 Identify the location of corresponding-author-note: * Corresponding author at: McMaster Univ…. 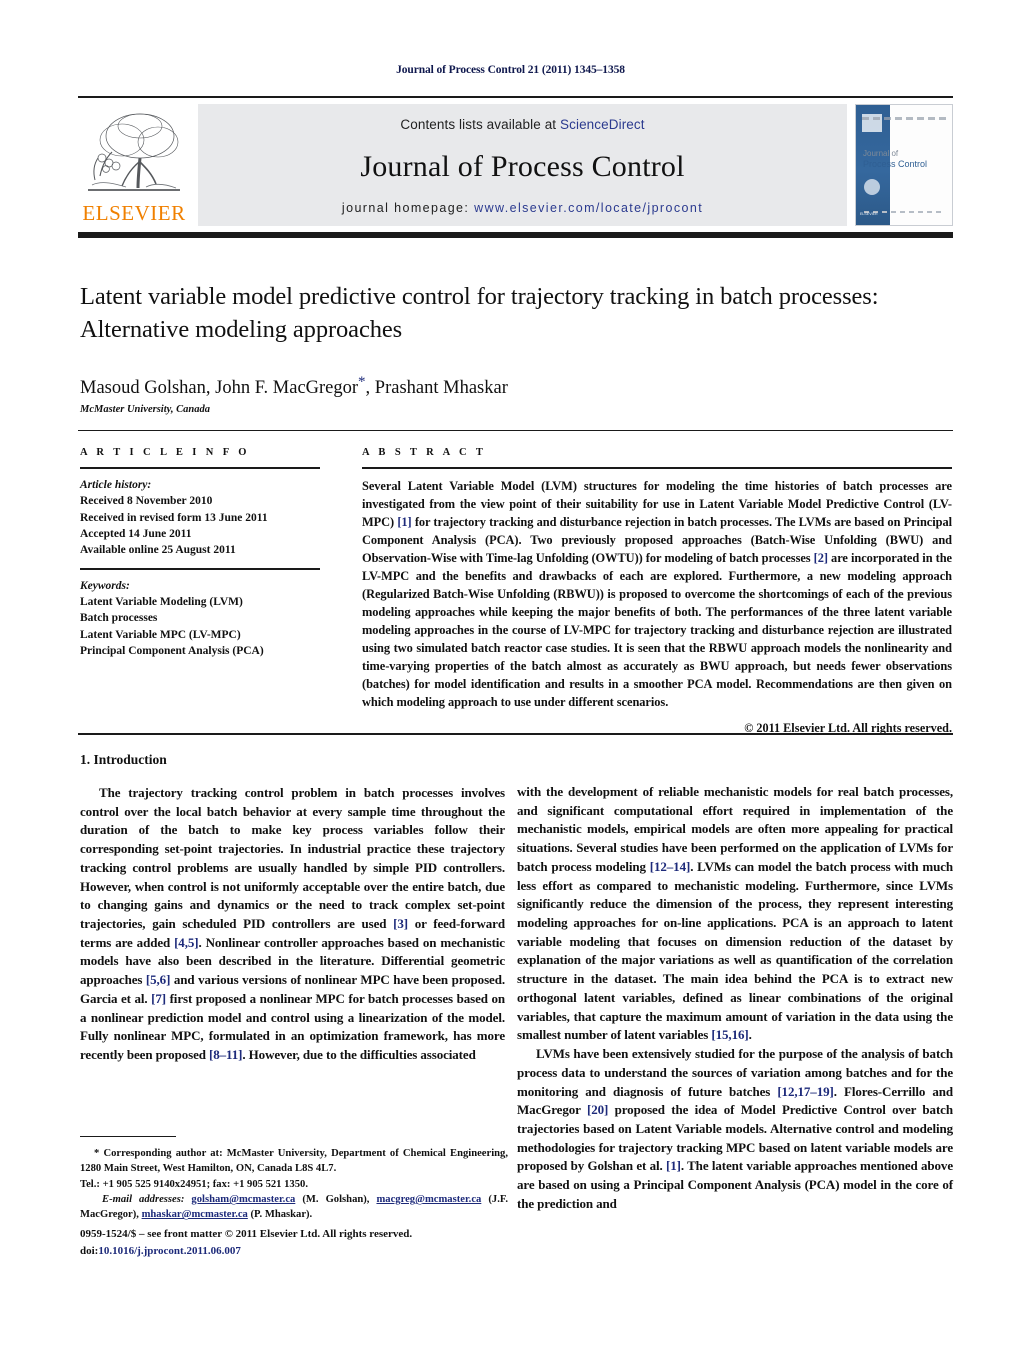
(294, 1161).